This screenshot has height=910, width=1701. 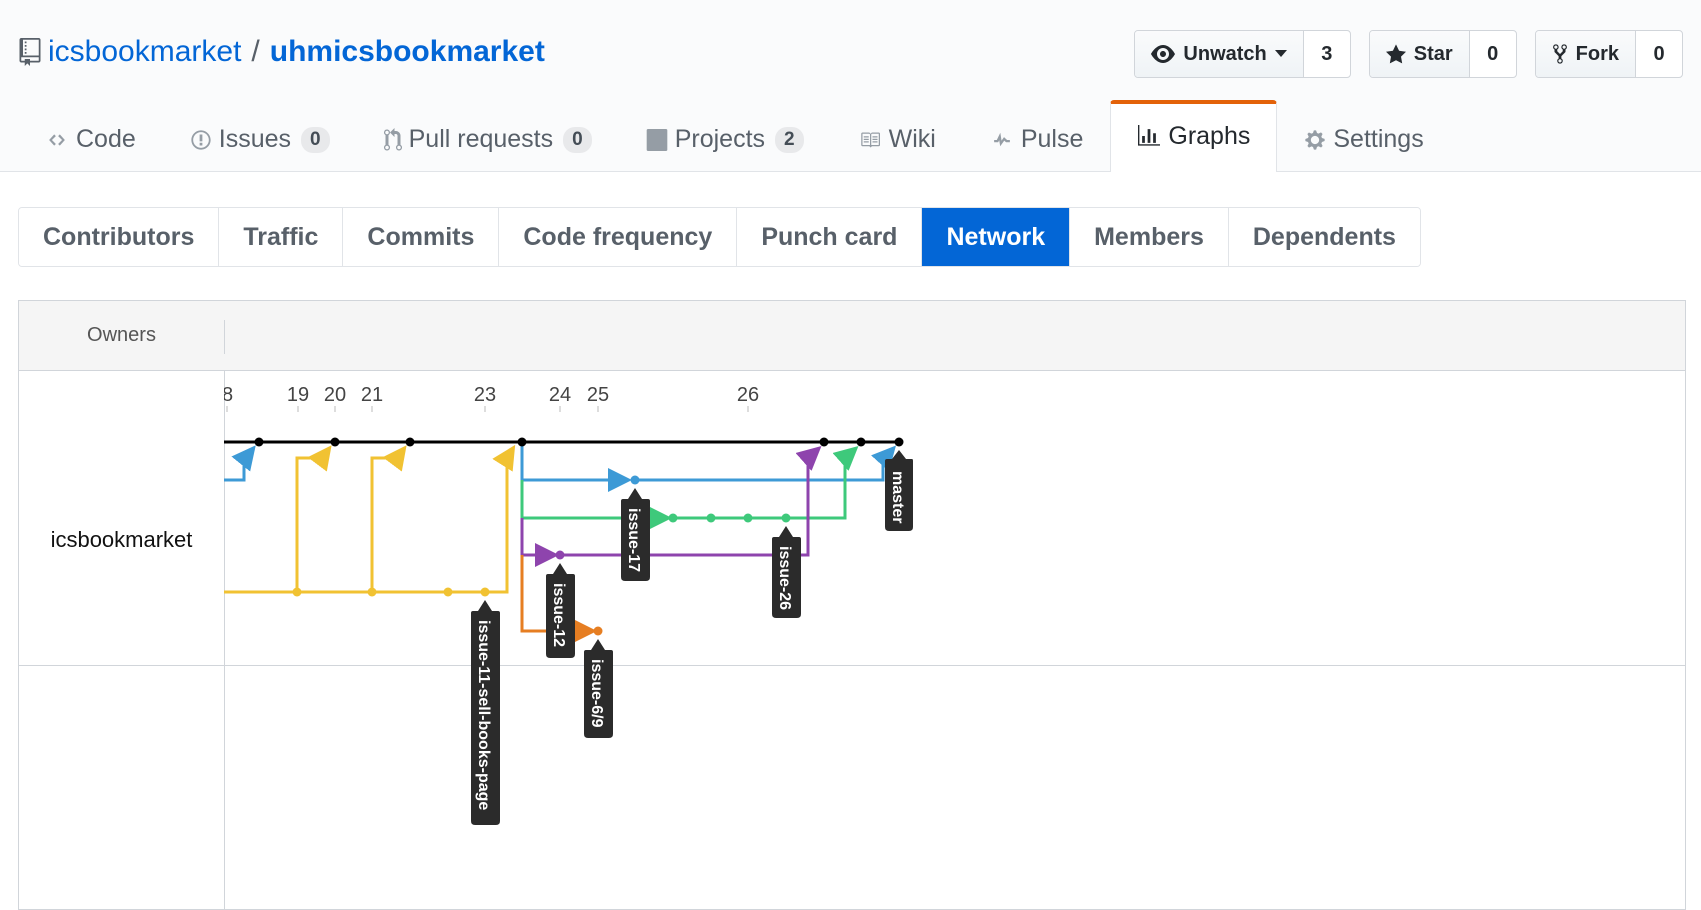 I want to click on subnav-members: Members, so click(x=1149, y=237).